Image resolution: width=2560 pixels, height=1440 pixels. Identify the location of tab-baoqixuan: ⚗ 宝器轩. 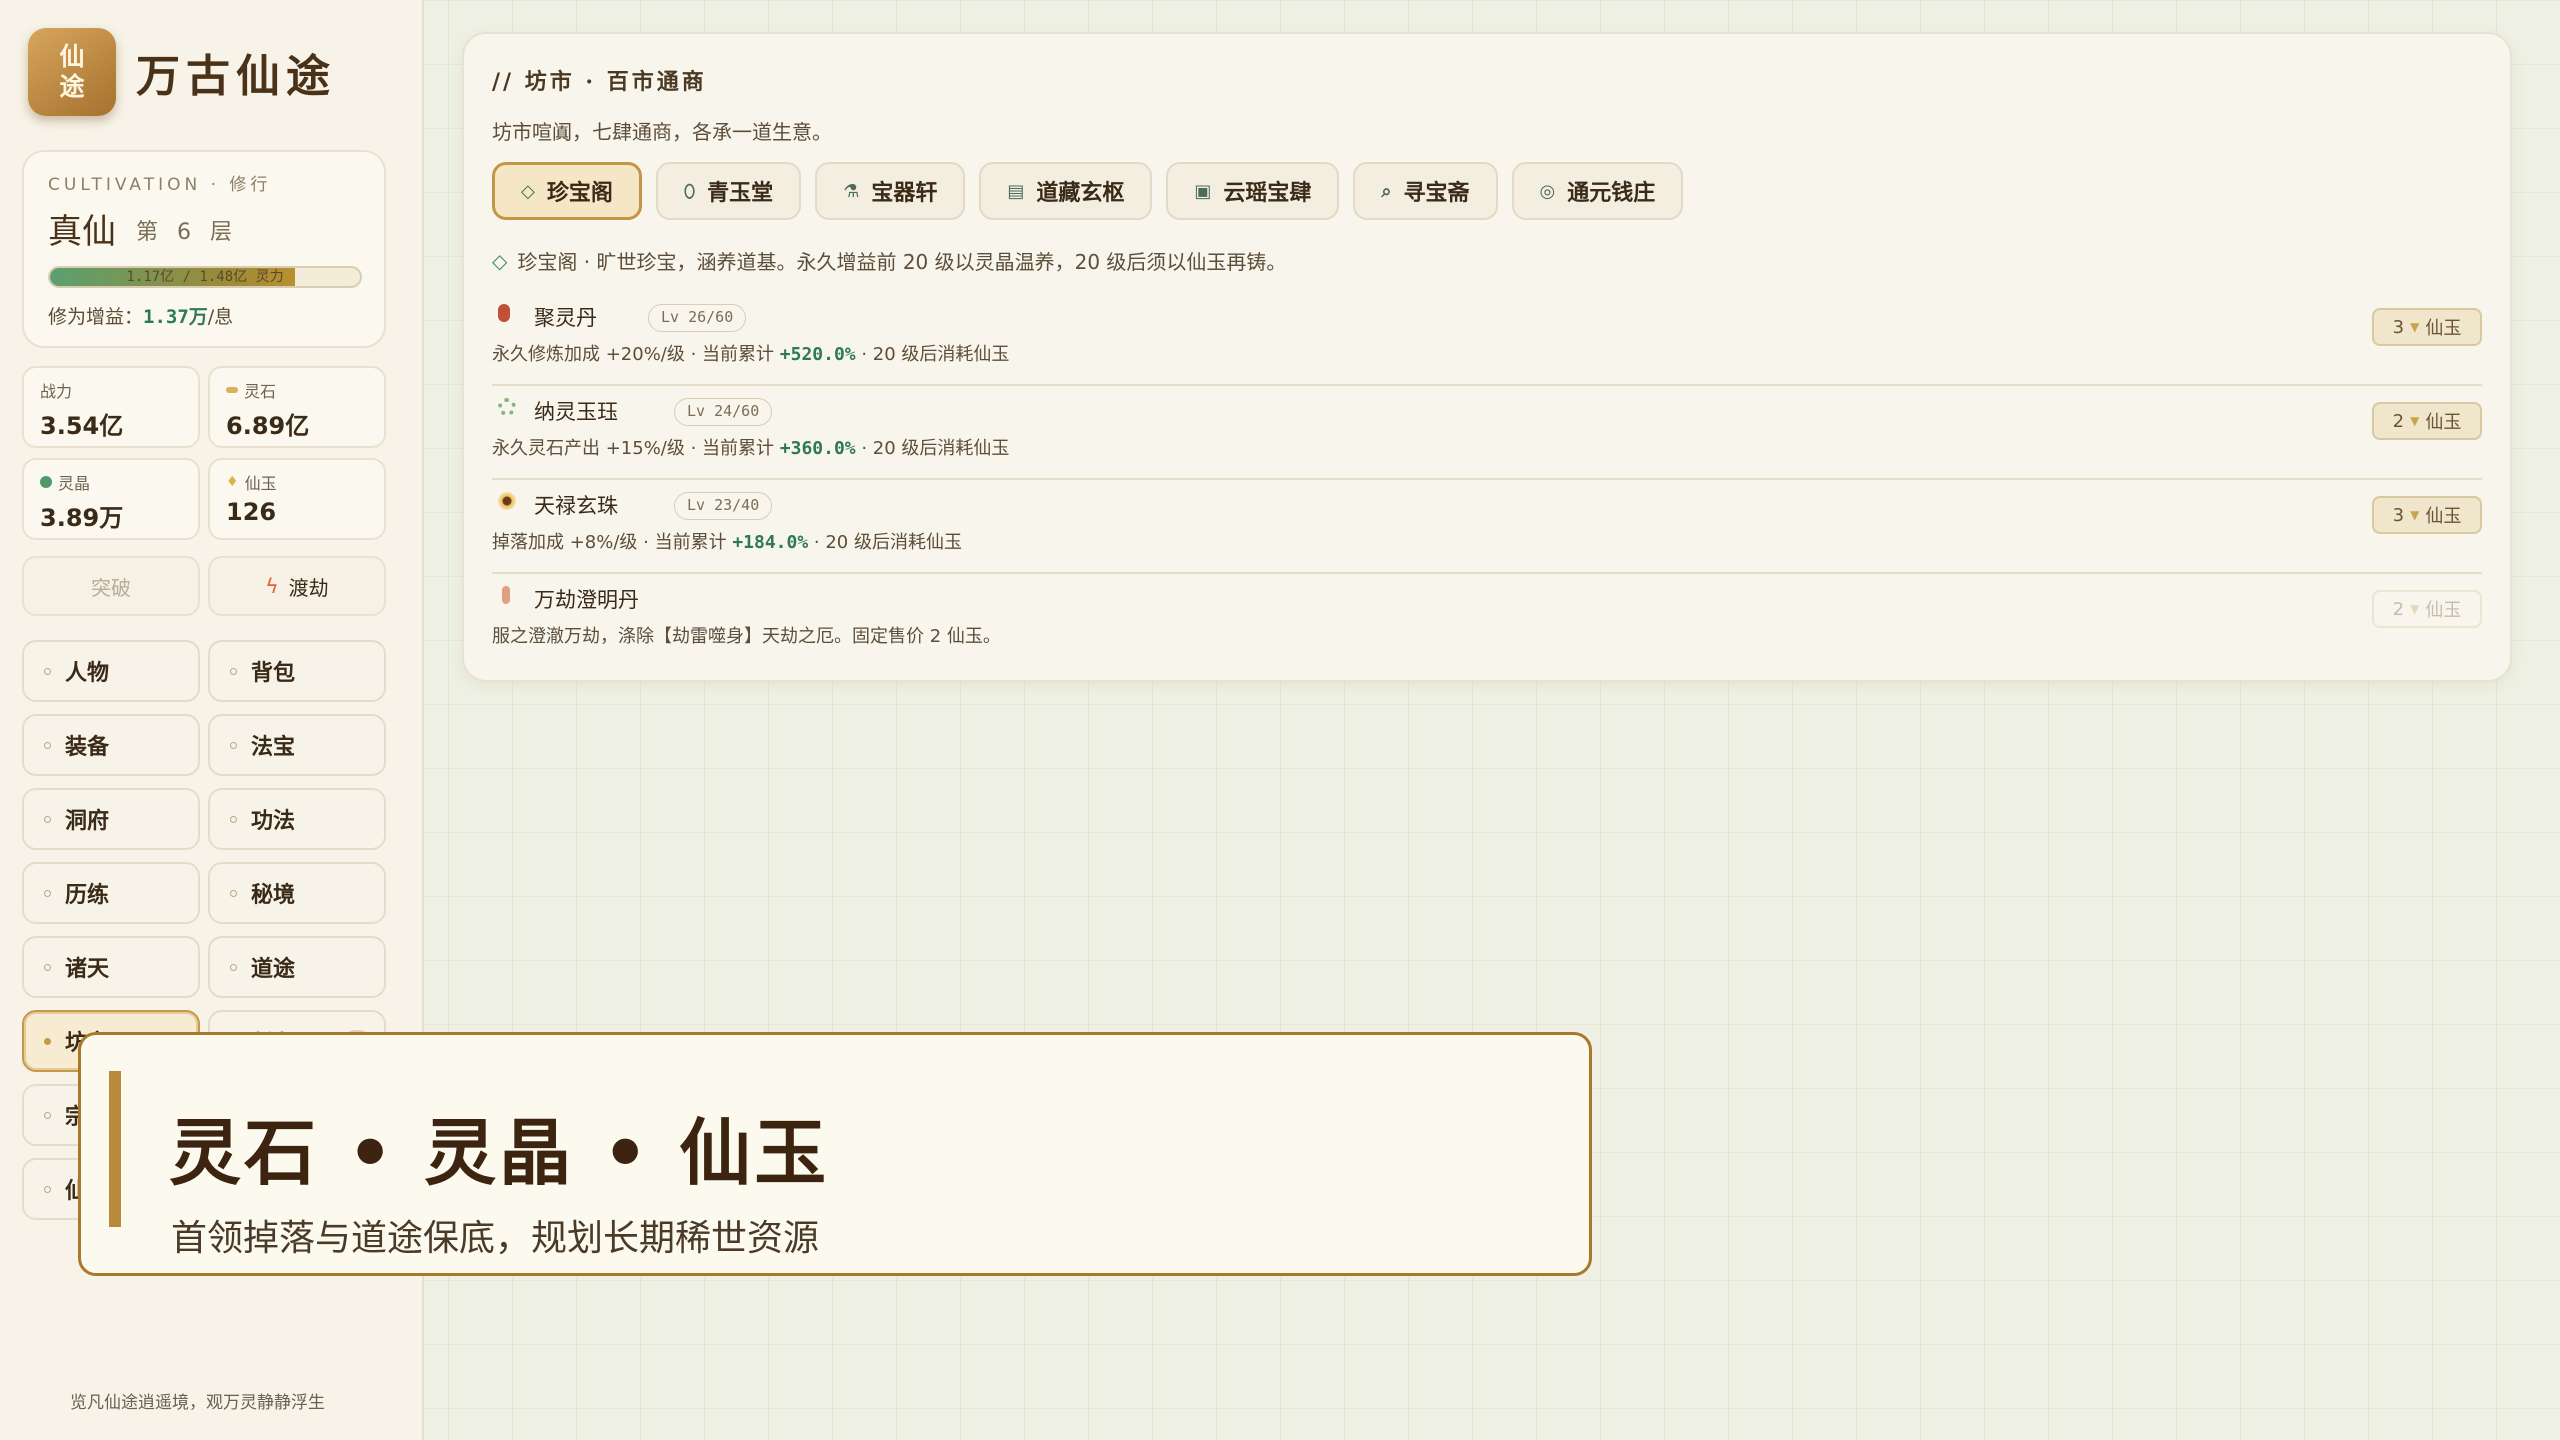
(890, 191).